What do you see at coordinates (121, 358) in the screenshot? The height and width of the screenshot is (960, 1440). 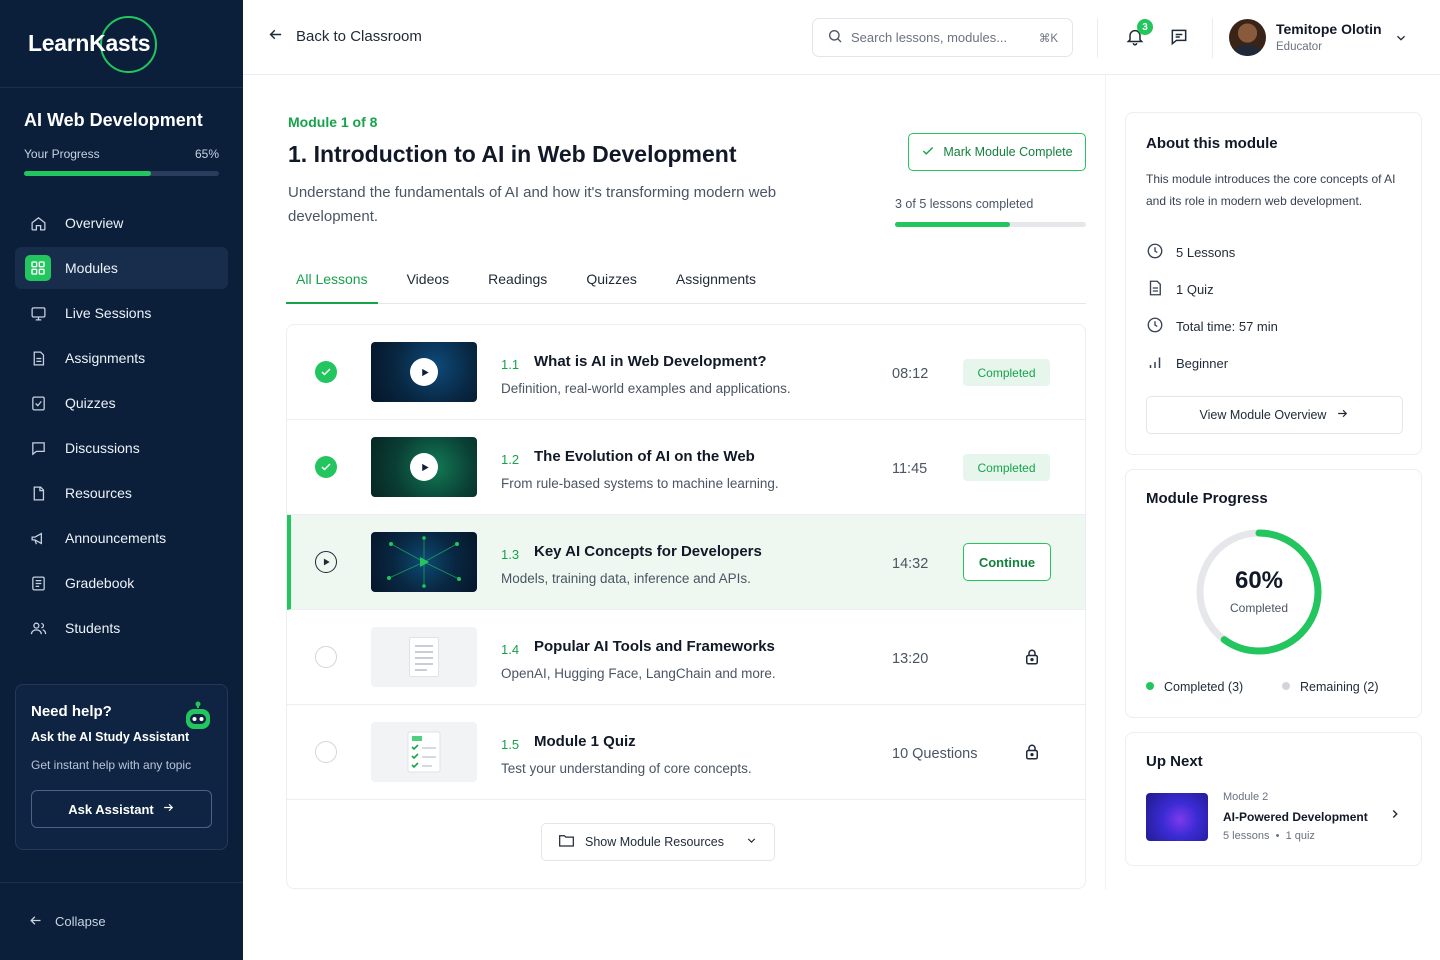 I see `sidebar-item-assignments: Assignments` at bounding box center [121, 358].